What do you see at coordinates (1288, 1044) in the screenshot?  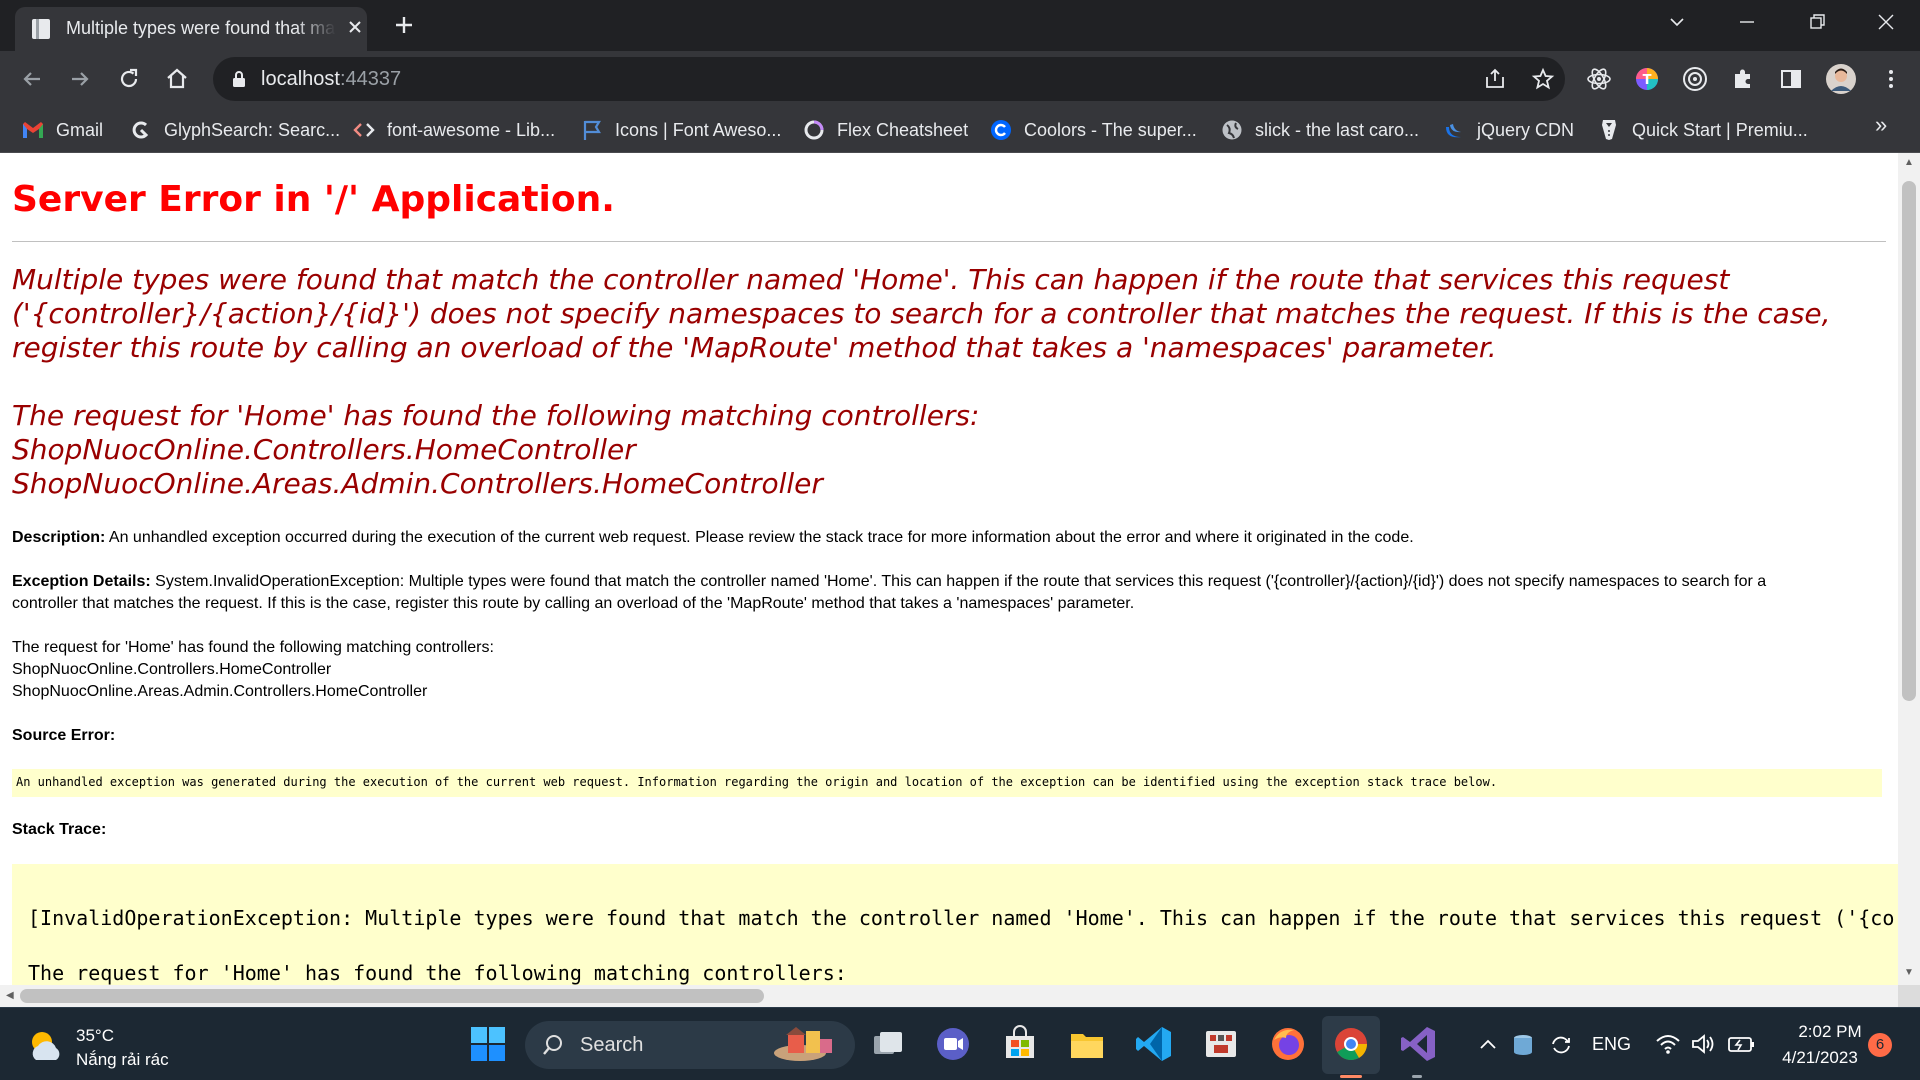 I see `firefox-icon` at bounding box center [1288, 1044].